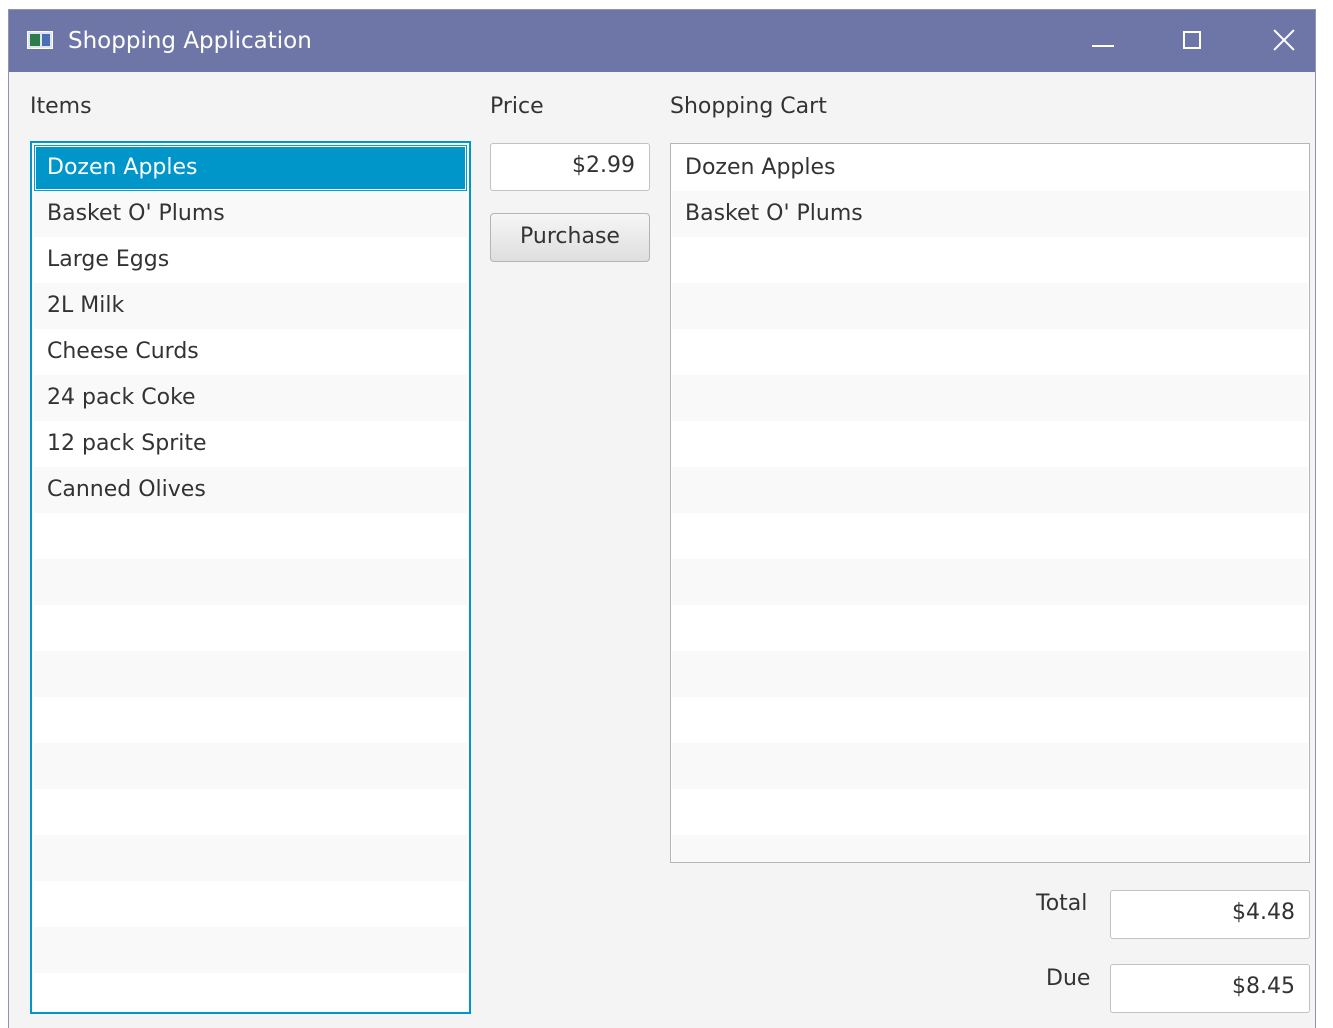 The width and height of the screenshot is (1333, 1028). I want to click on shopping-cart-label: Shopping Cart, so click(748, 106).